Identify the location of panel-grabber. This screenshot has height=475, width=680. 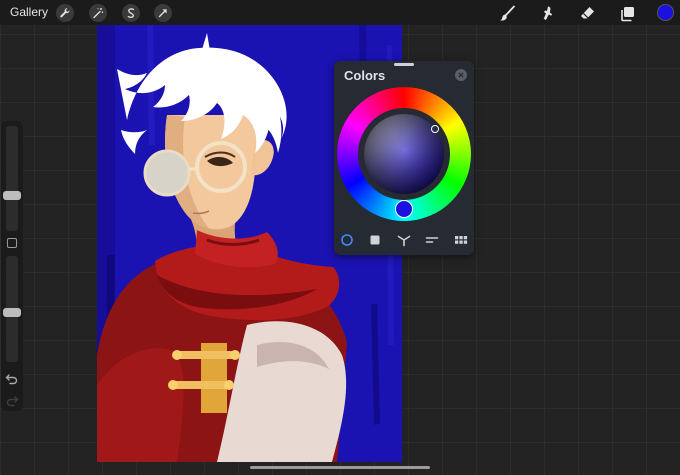
(404, 64).